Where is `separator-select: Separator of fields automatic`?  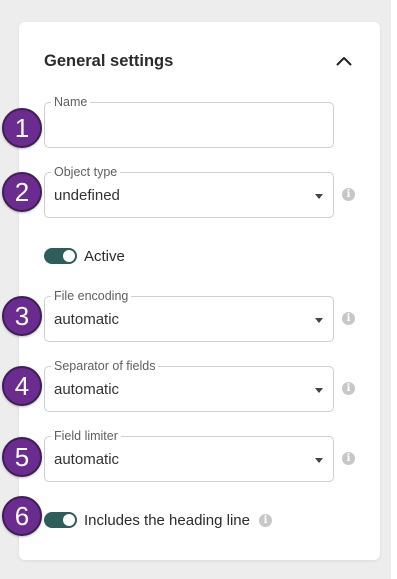 separator-select: Separator of fields automatic is located at coordinates (189, 385).